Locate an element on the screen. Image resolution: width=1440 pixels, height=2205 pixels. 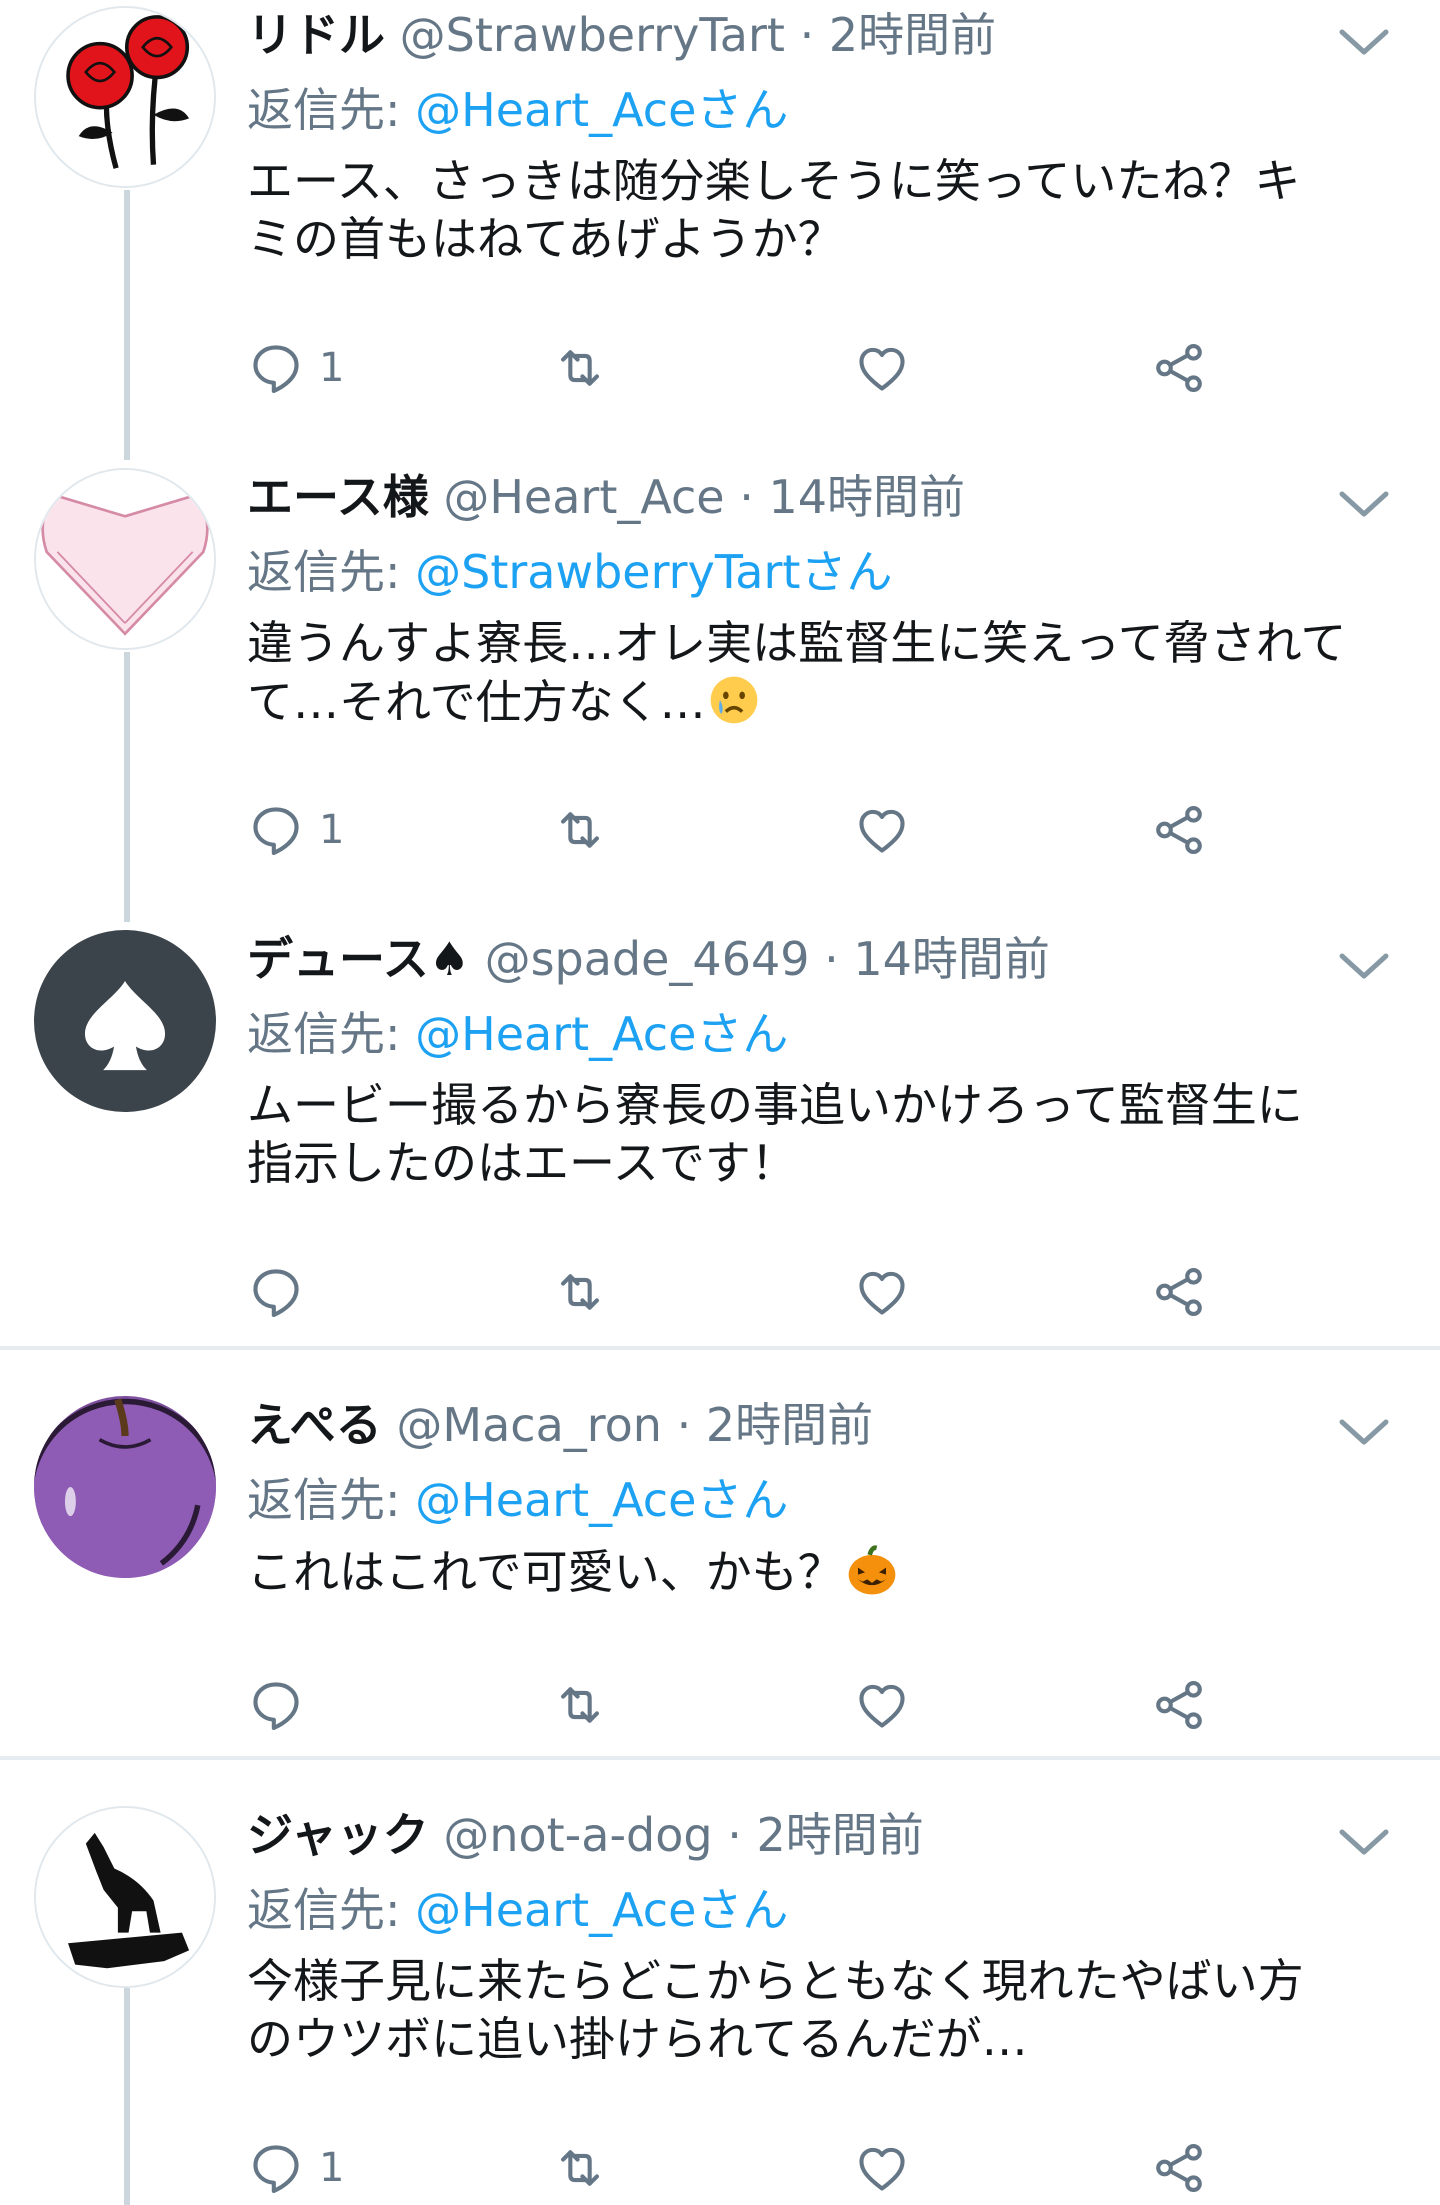
purple-apple-avatar-image is located at coordinates (125, 1487).